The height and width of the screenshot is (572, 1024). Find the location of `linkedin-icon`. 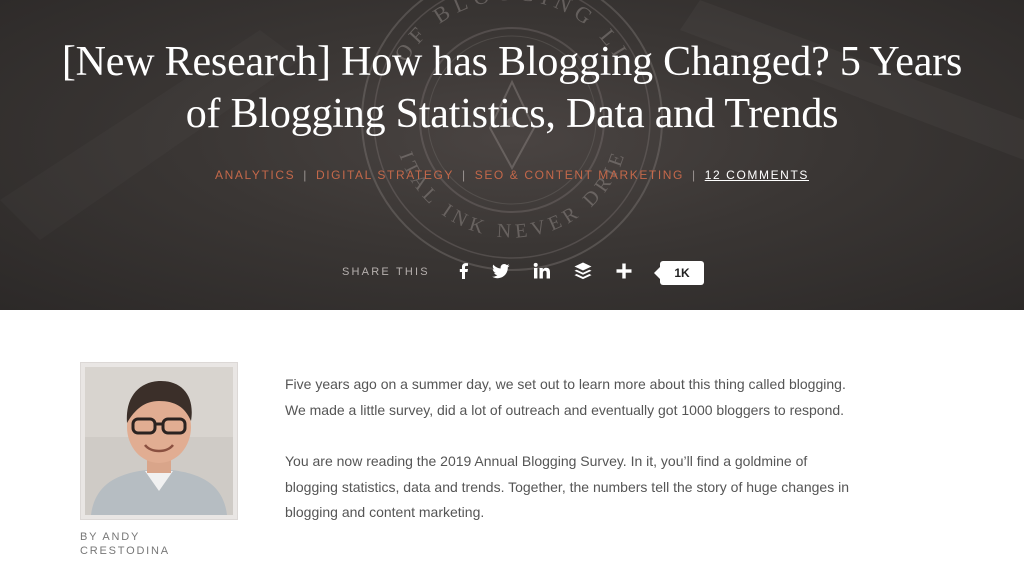

linkedin-icon is located at coordinates (542, 271).